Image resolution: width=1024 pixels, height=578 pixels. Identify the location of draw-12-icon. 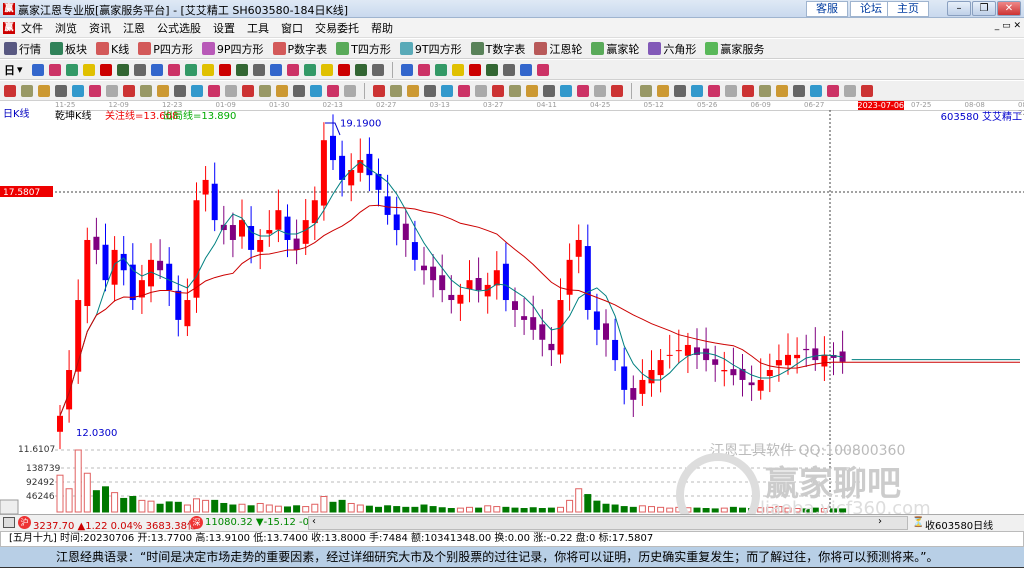
(214, 90).